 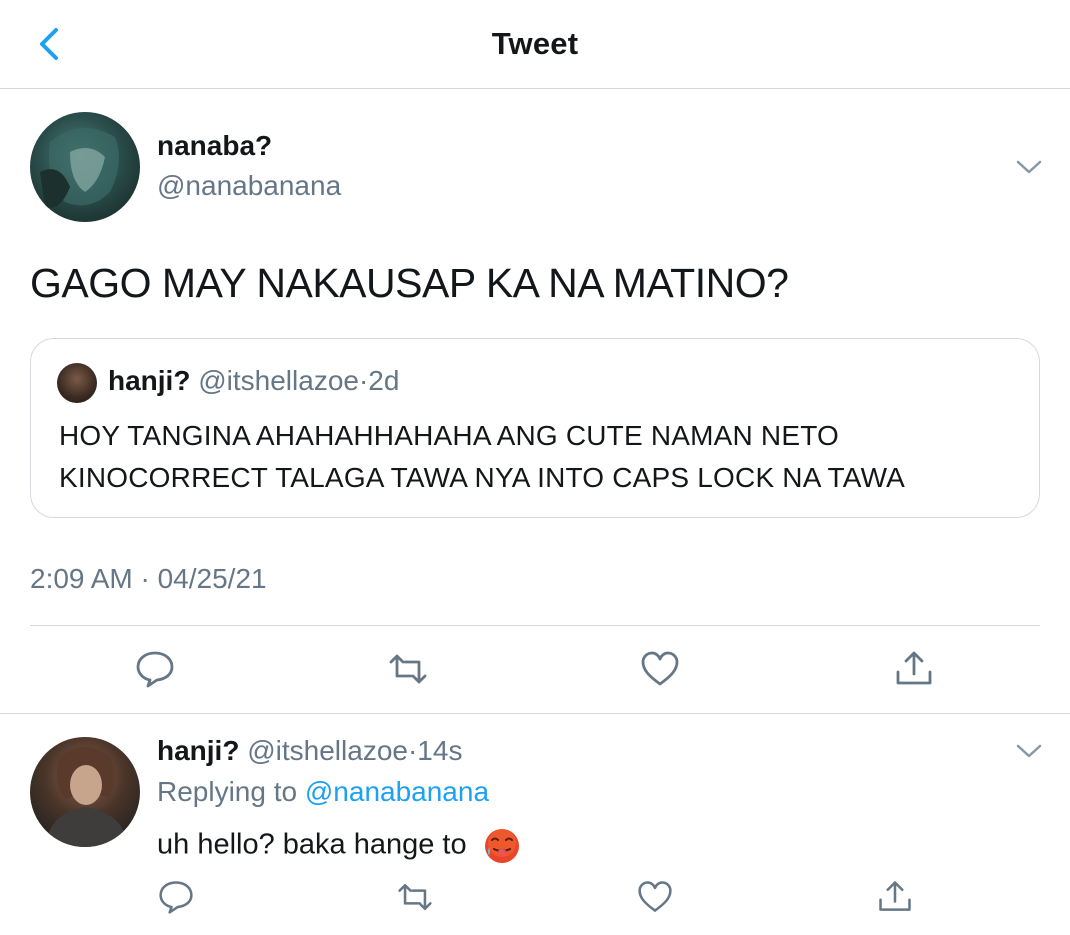 I want to click on quoted-author-handle: @itshellazoe, so click(x=278, y=380).